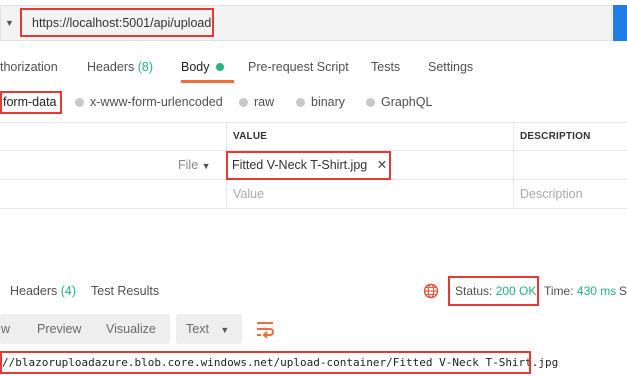  I want to click on file-highlight-box, so click(308, 165).